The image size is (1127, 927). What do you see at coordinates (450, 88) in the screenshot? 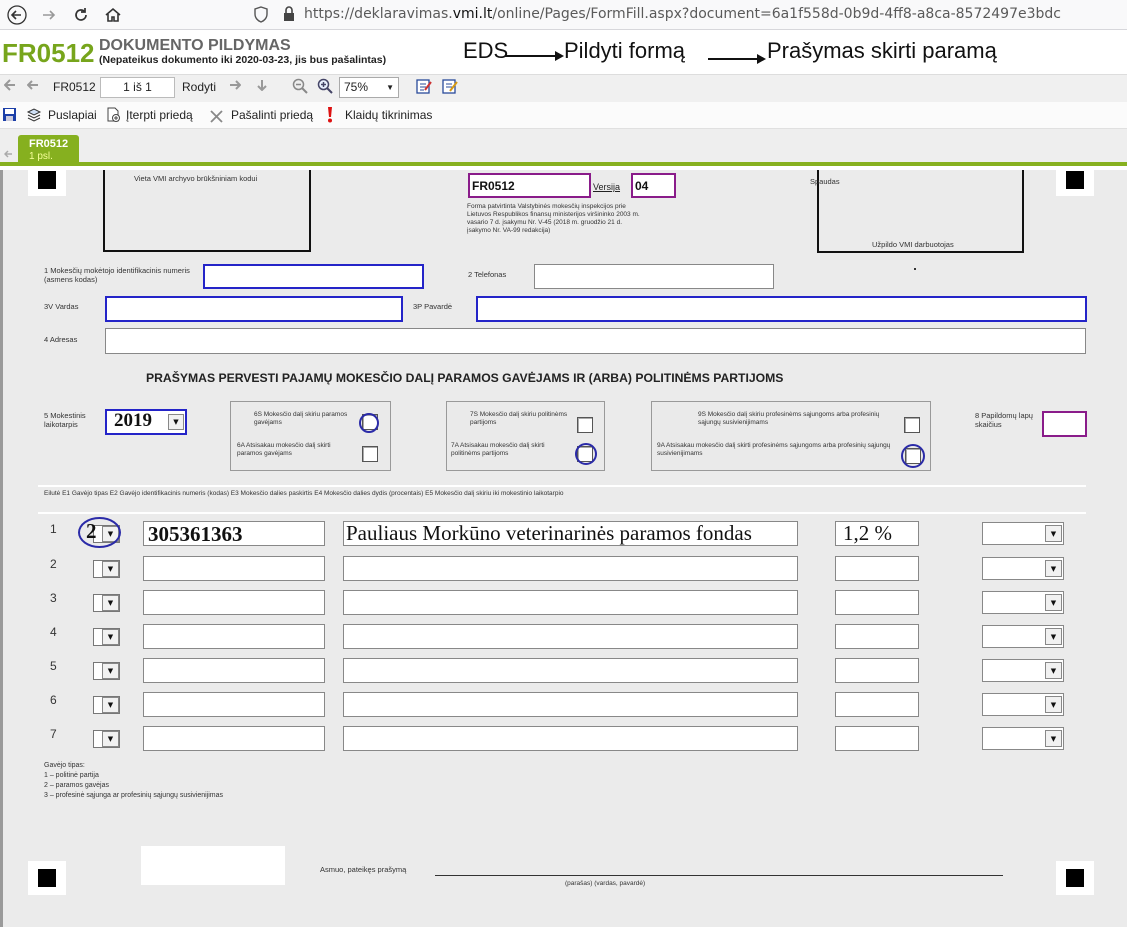
I see `edit-document-icon` at bounding box center [450, 88].